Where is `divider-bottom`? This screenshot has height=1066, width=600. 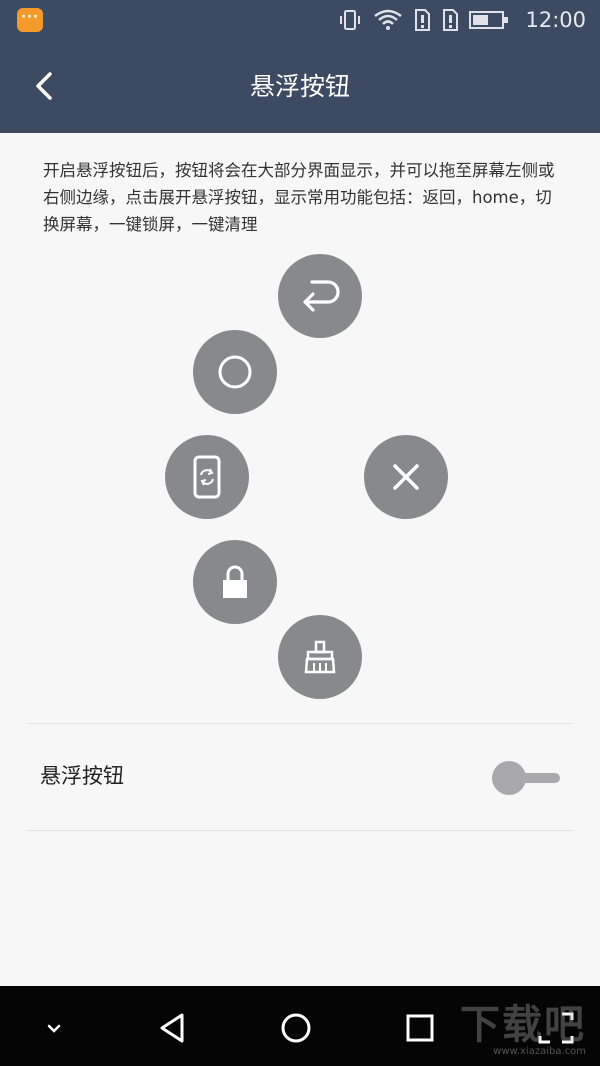
divider-bottom is located at coordinates (300, 830).